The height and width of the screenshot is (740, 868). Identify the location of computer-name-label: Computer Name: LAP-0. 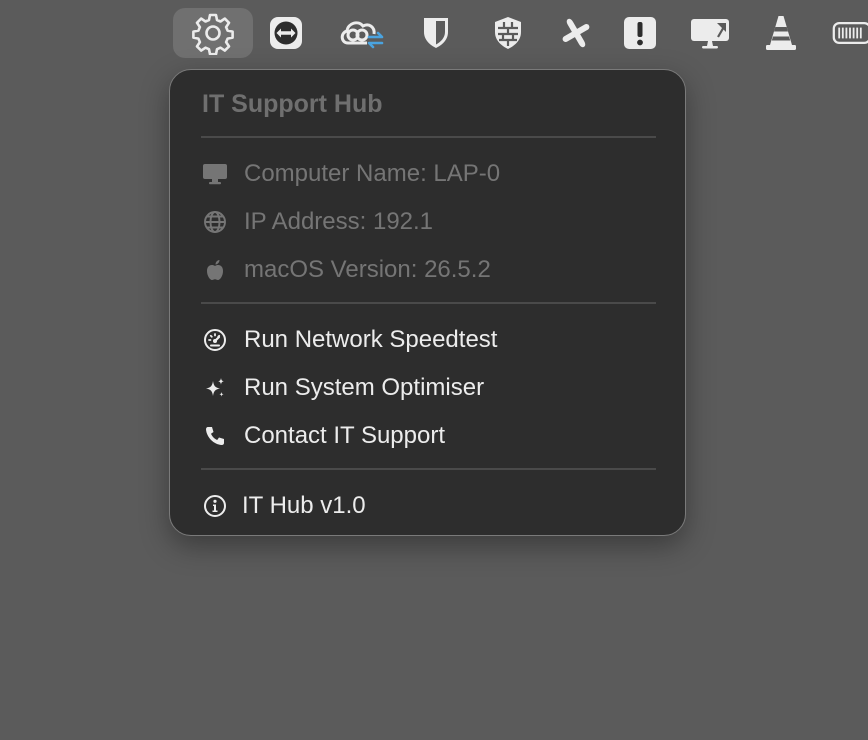
(372, 173).